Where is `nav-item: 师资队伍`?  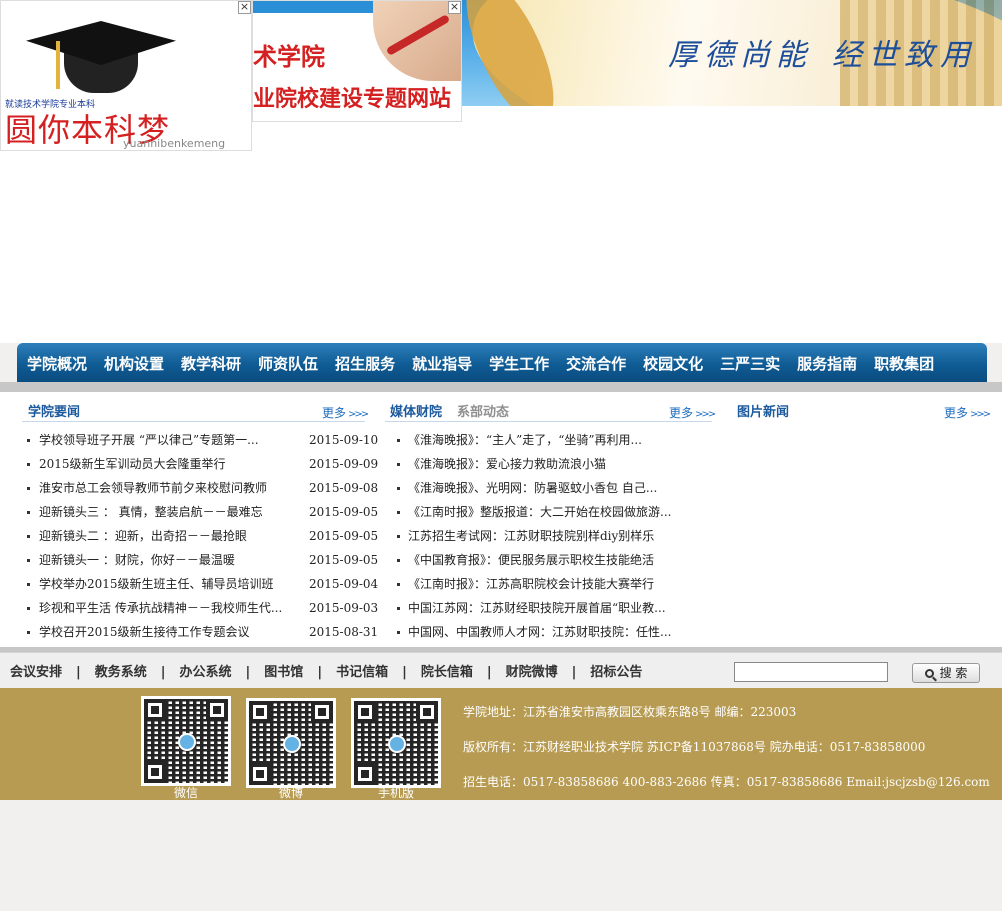
nav-item: 师资队伍 is located at coordinates (288, 363).